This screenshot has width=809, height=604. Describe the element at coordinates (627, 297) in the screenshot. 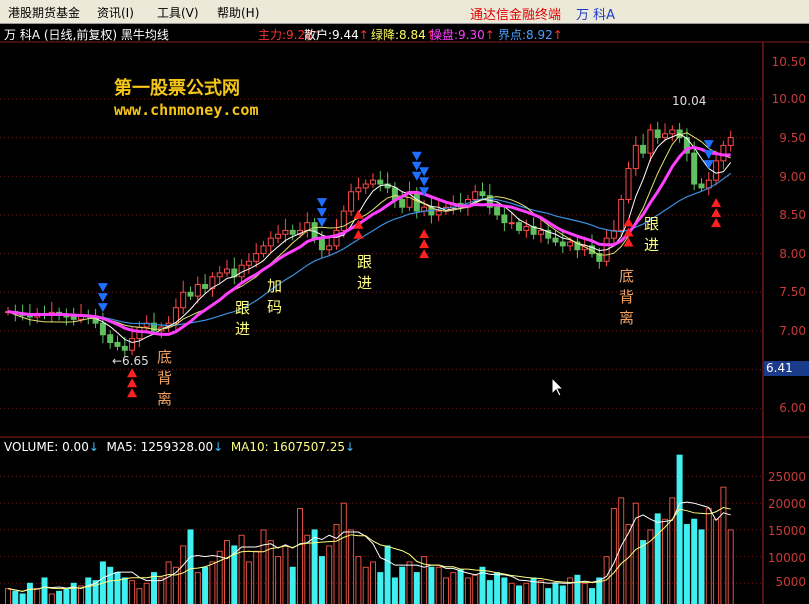

I see `label-bottom-divergence: 底背离` at that location.